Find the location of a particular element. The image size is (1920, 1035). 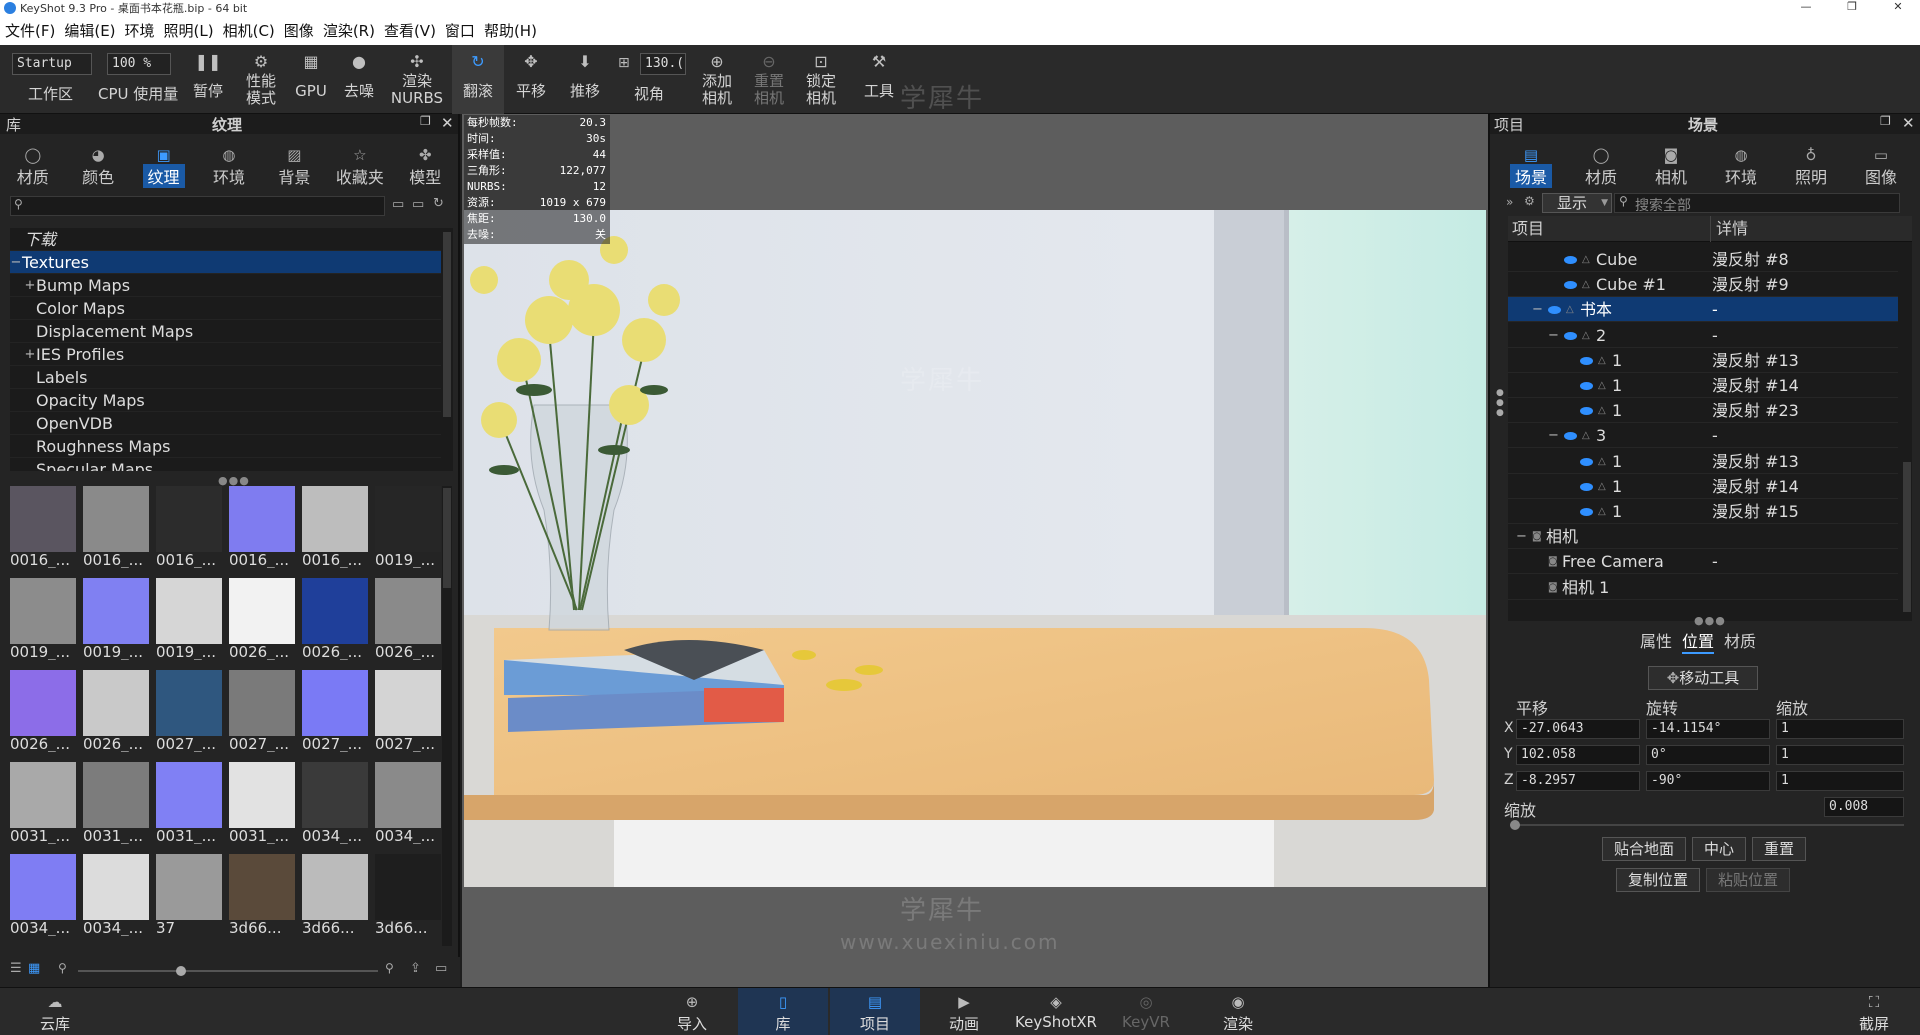

tab-camera: ◙ 相机 is located at coordinates (1671, 165).